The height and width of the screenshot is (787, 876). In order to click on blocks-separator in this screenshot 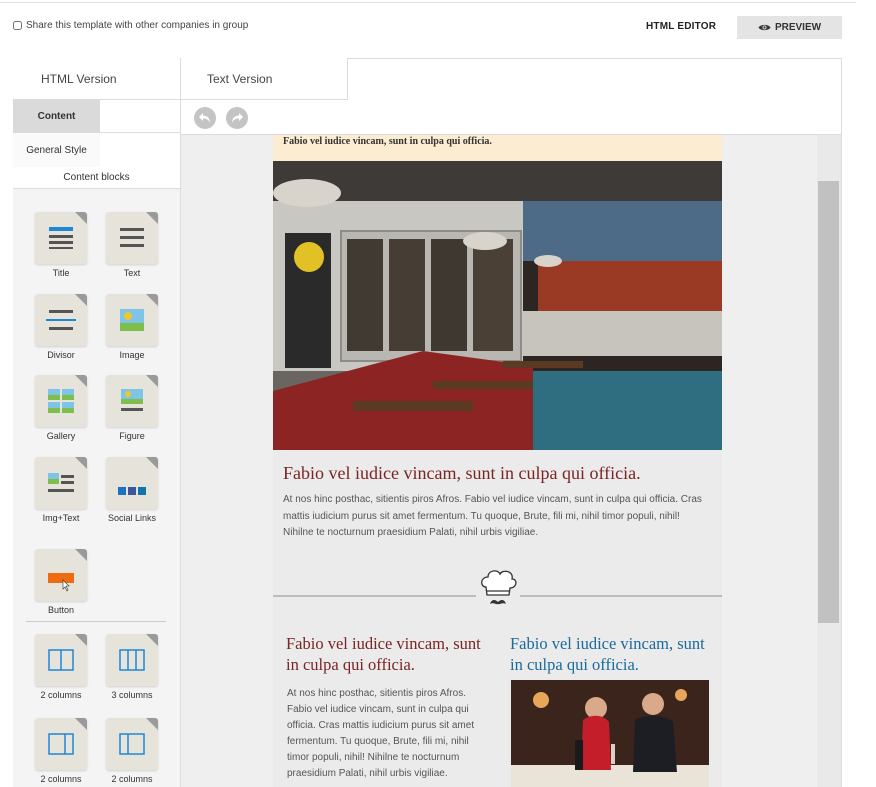, I will do `click(96, 621)`.